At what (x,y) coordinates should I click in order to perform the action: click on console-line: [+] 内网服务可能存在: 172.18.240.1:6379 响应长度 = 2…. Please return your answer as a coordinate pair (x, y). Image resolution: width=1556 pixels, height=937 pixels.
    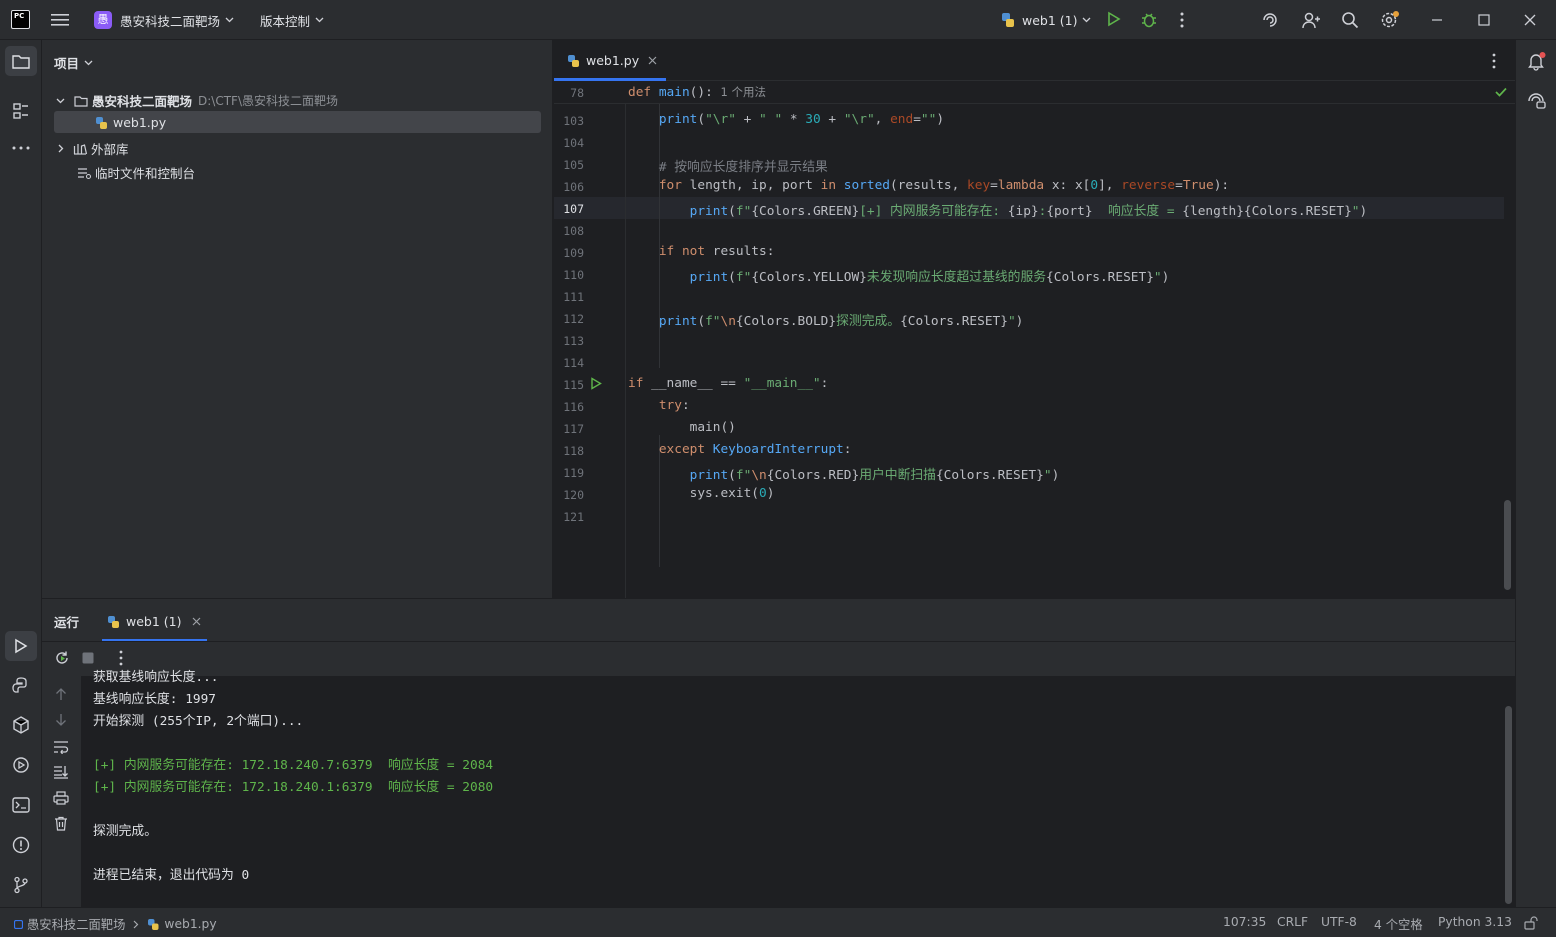
    Looking at the image, I should click on (293, 787).